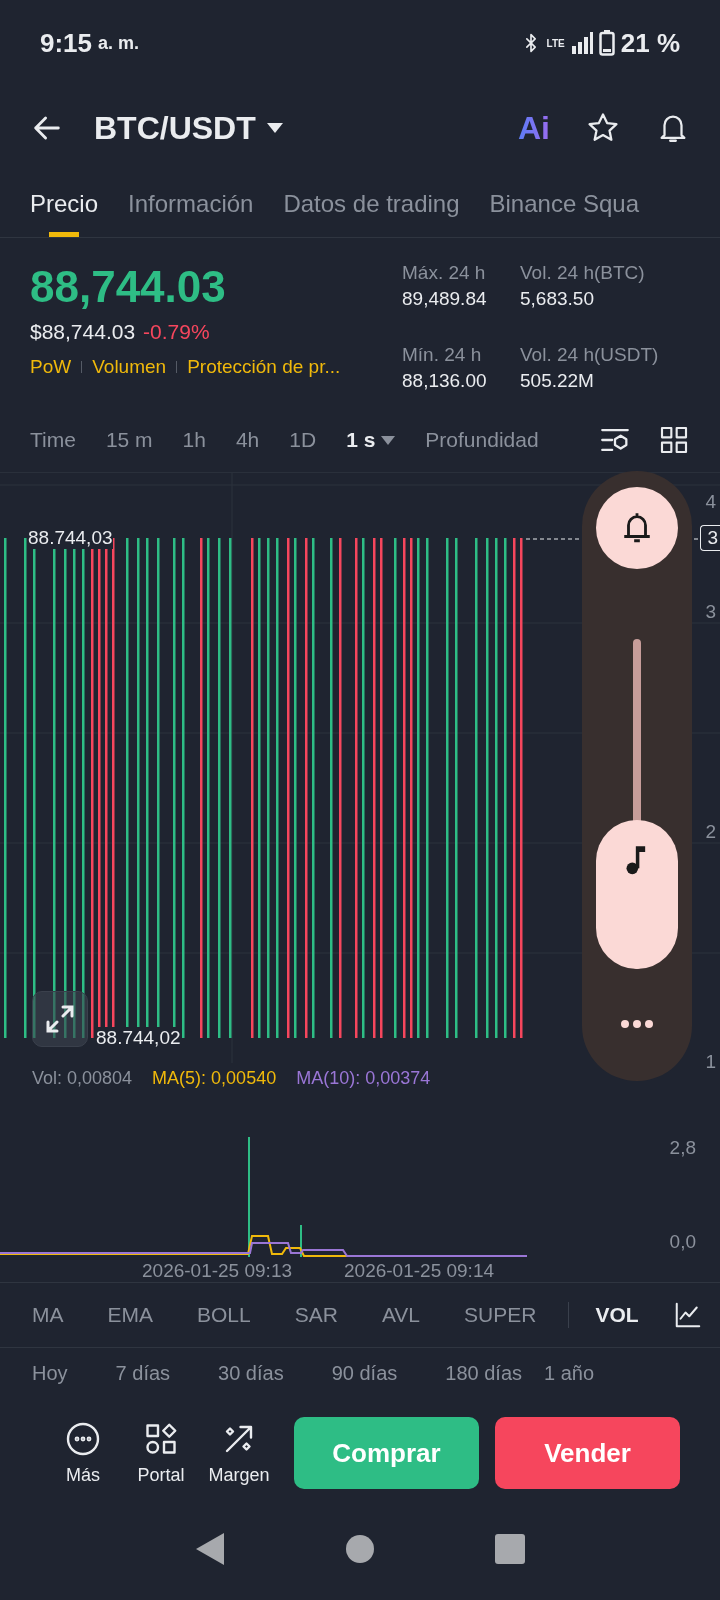 The width and height of the screenshot is (720, 1600). Describe the element at coordinates (48, 1315) in the screenshot. I see `indicator-tab: MA` at that location.